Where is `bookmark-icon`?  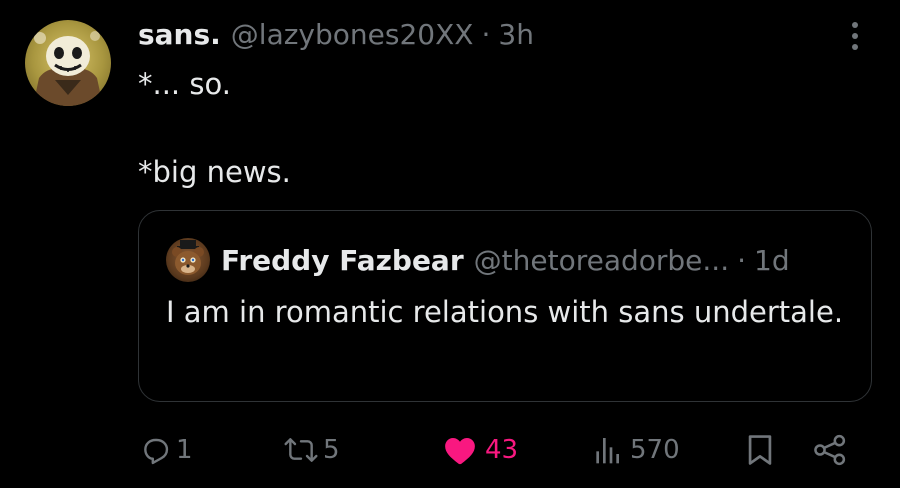
bookmark-icon is located at coordinates (760, 450).